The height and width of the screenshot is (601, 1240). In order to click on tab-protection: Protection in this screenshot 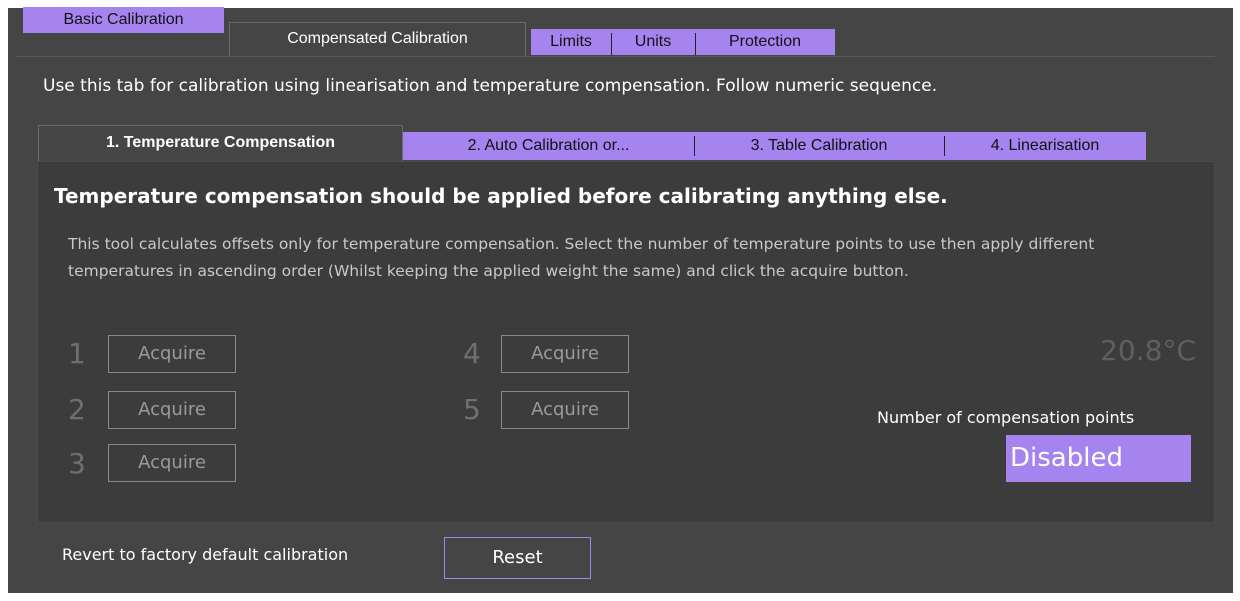, I will do `click(765, 42)`.